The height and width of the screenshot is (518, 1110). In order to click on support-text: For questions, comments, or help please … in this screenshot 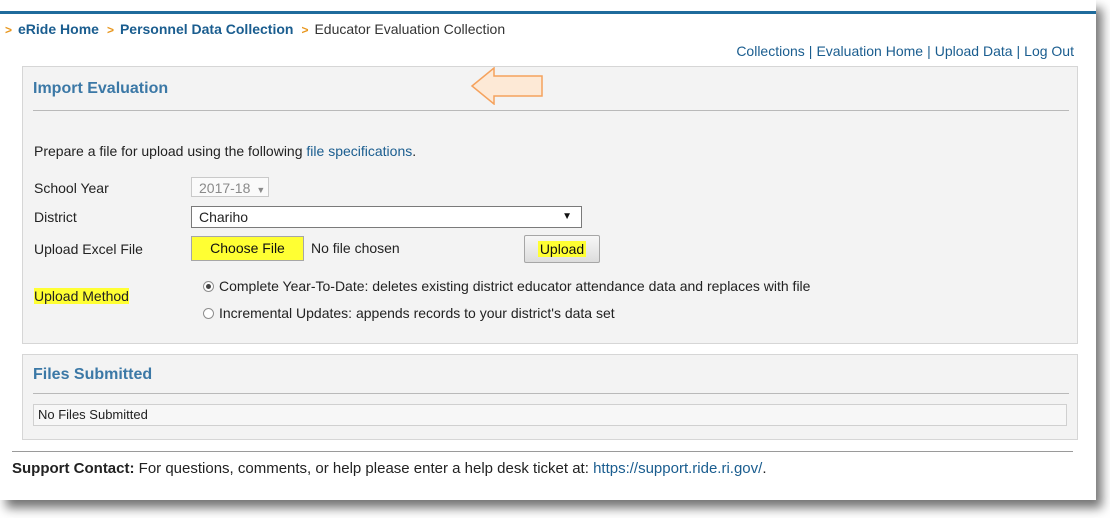, I will do `click(363, 468)`.